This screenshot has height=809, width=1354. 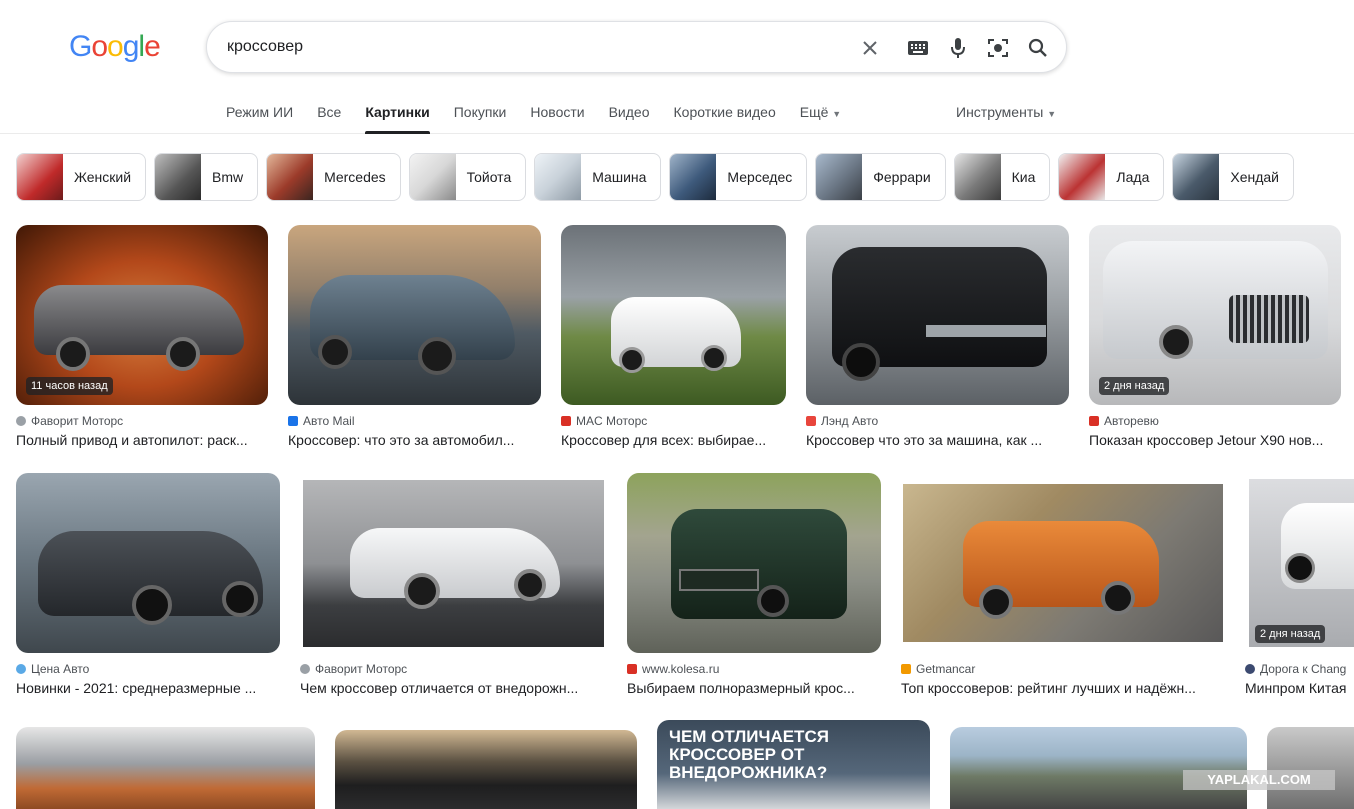 I want to click on lens-icon, so click(x=998, y=48).